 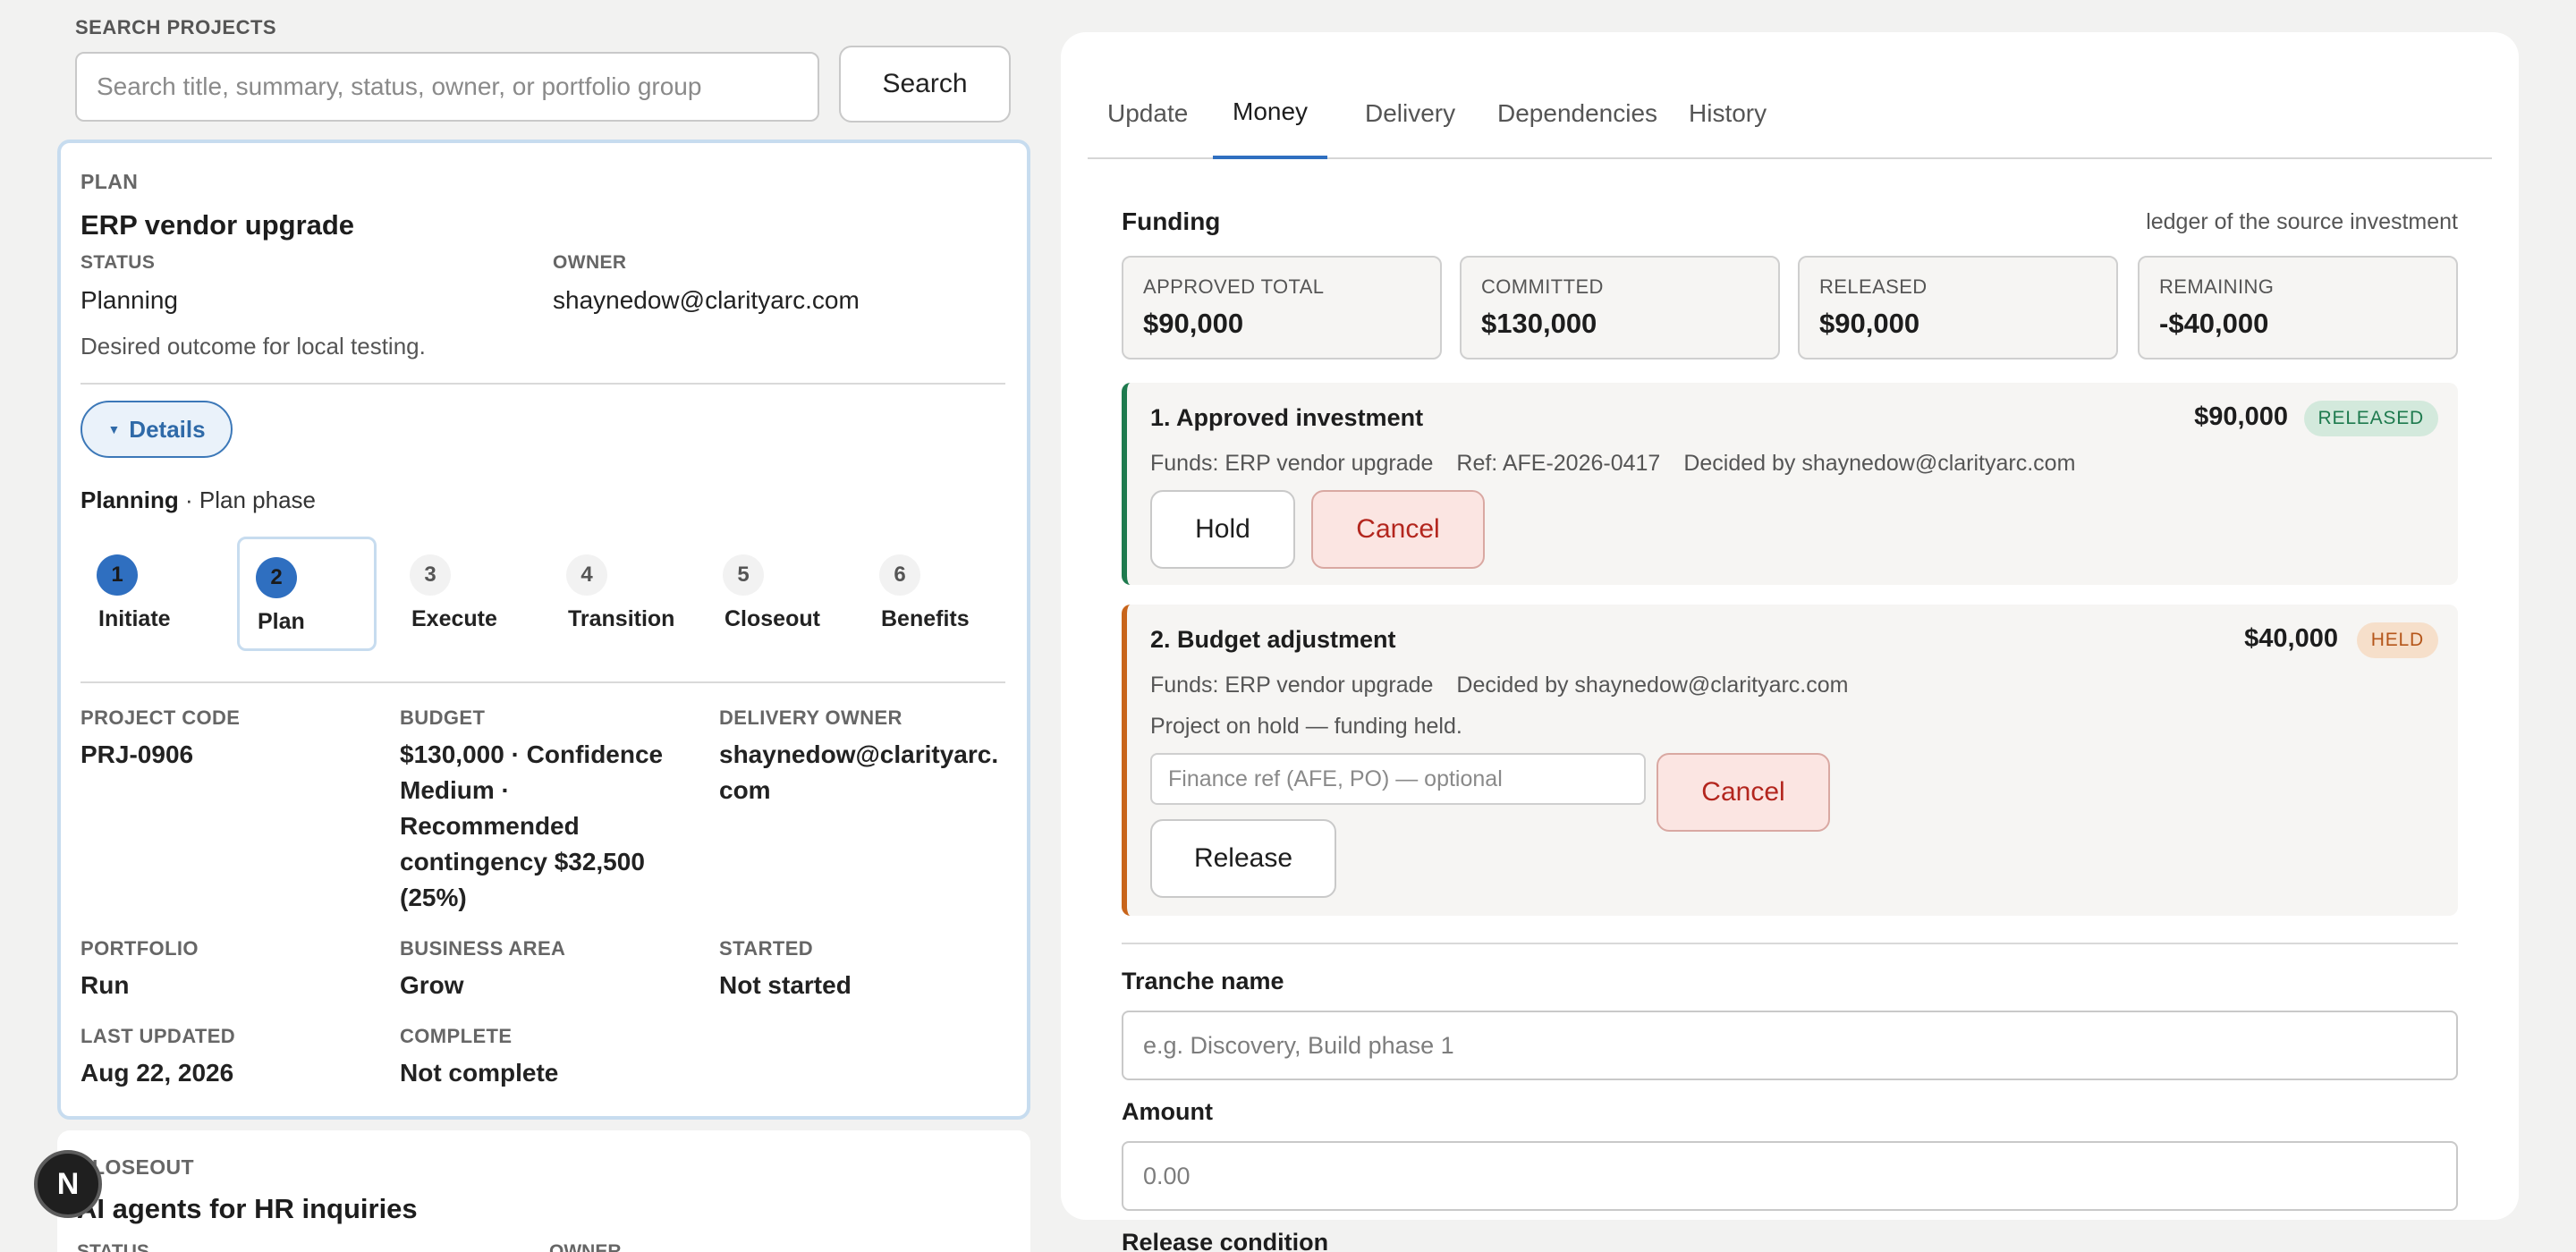 I want to click on started-value: Not started, so click(x=785, y=985).